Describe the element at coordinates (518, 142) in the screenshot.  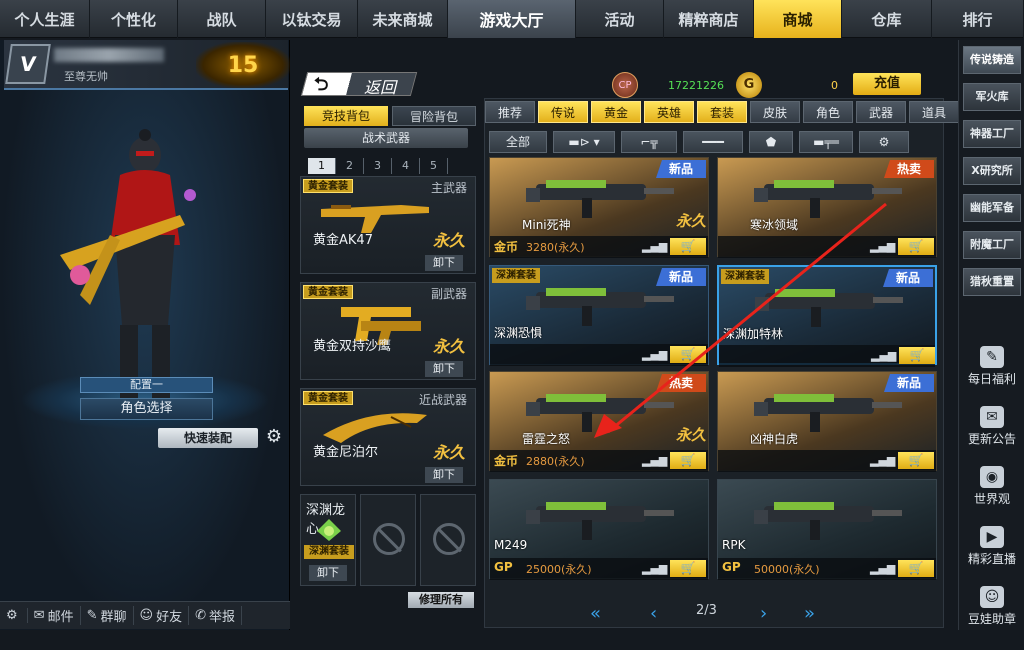
I see `filter-all: 全部` at that location.